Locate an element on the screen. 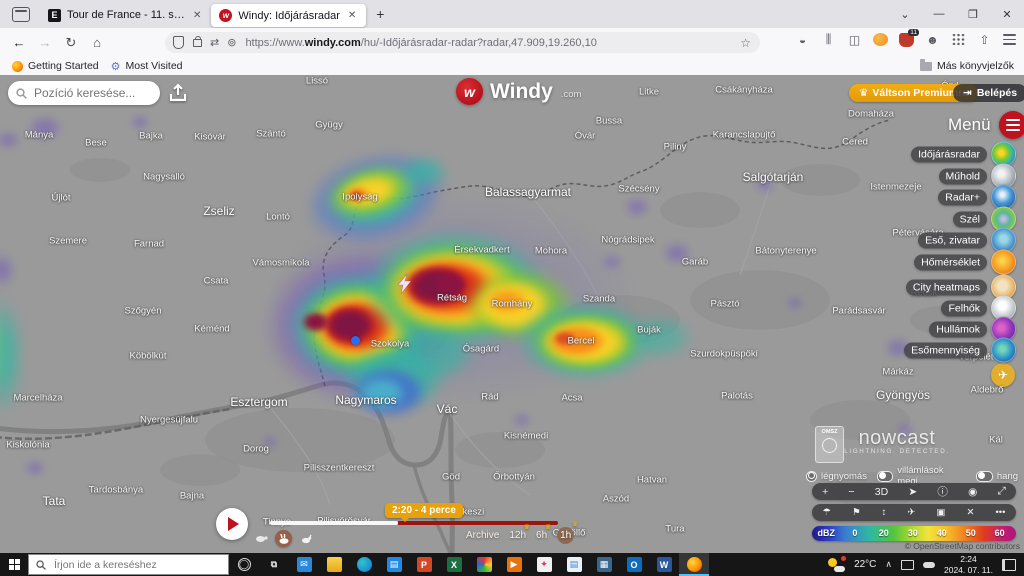 The image size is (1024, 576). range-1h-button: 1h ♛ is located at coordinates (567, 532).